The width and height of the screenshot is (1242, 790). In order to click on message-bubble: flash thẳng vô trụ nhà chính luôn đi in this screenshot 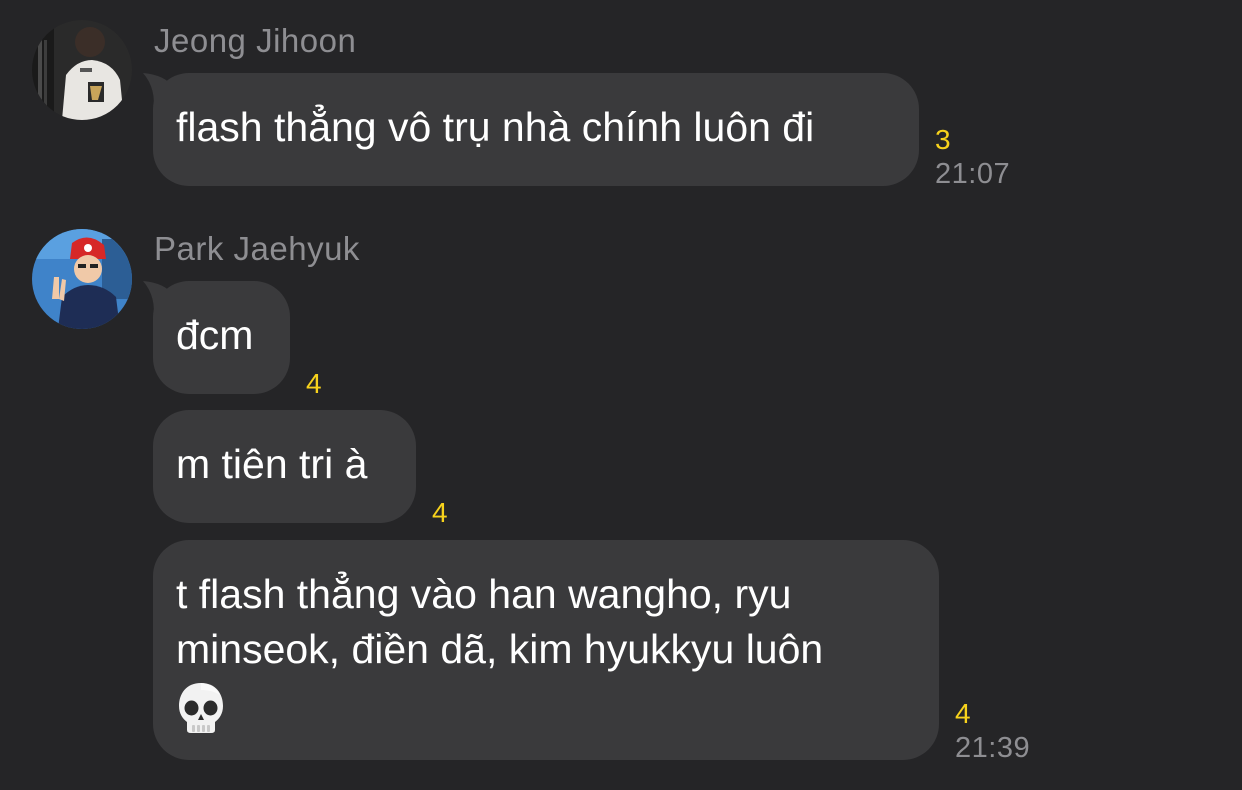, I will do `click(531, 129)`.